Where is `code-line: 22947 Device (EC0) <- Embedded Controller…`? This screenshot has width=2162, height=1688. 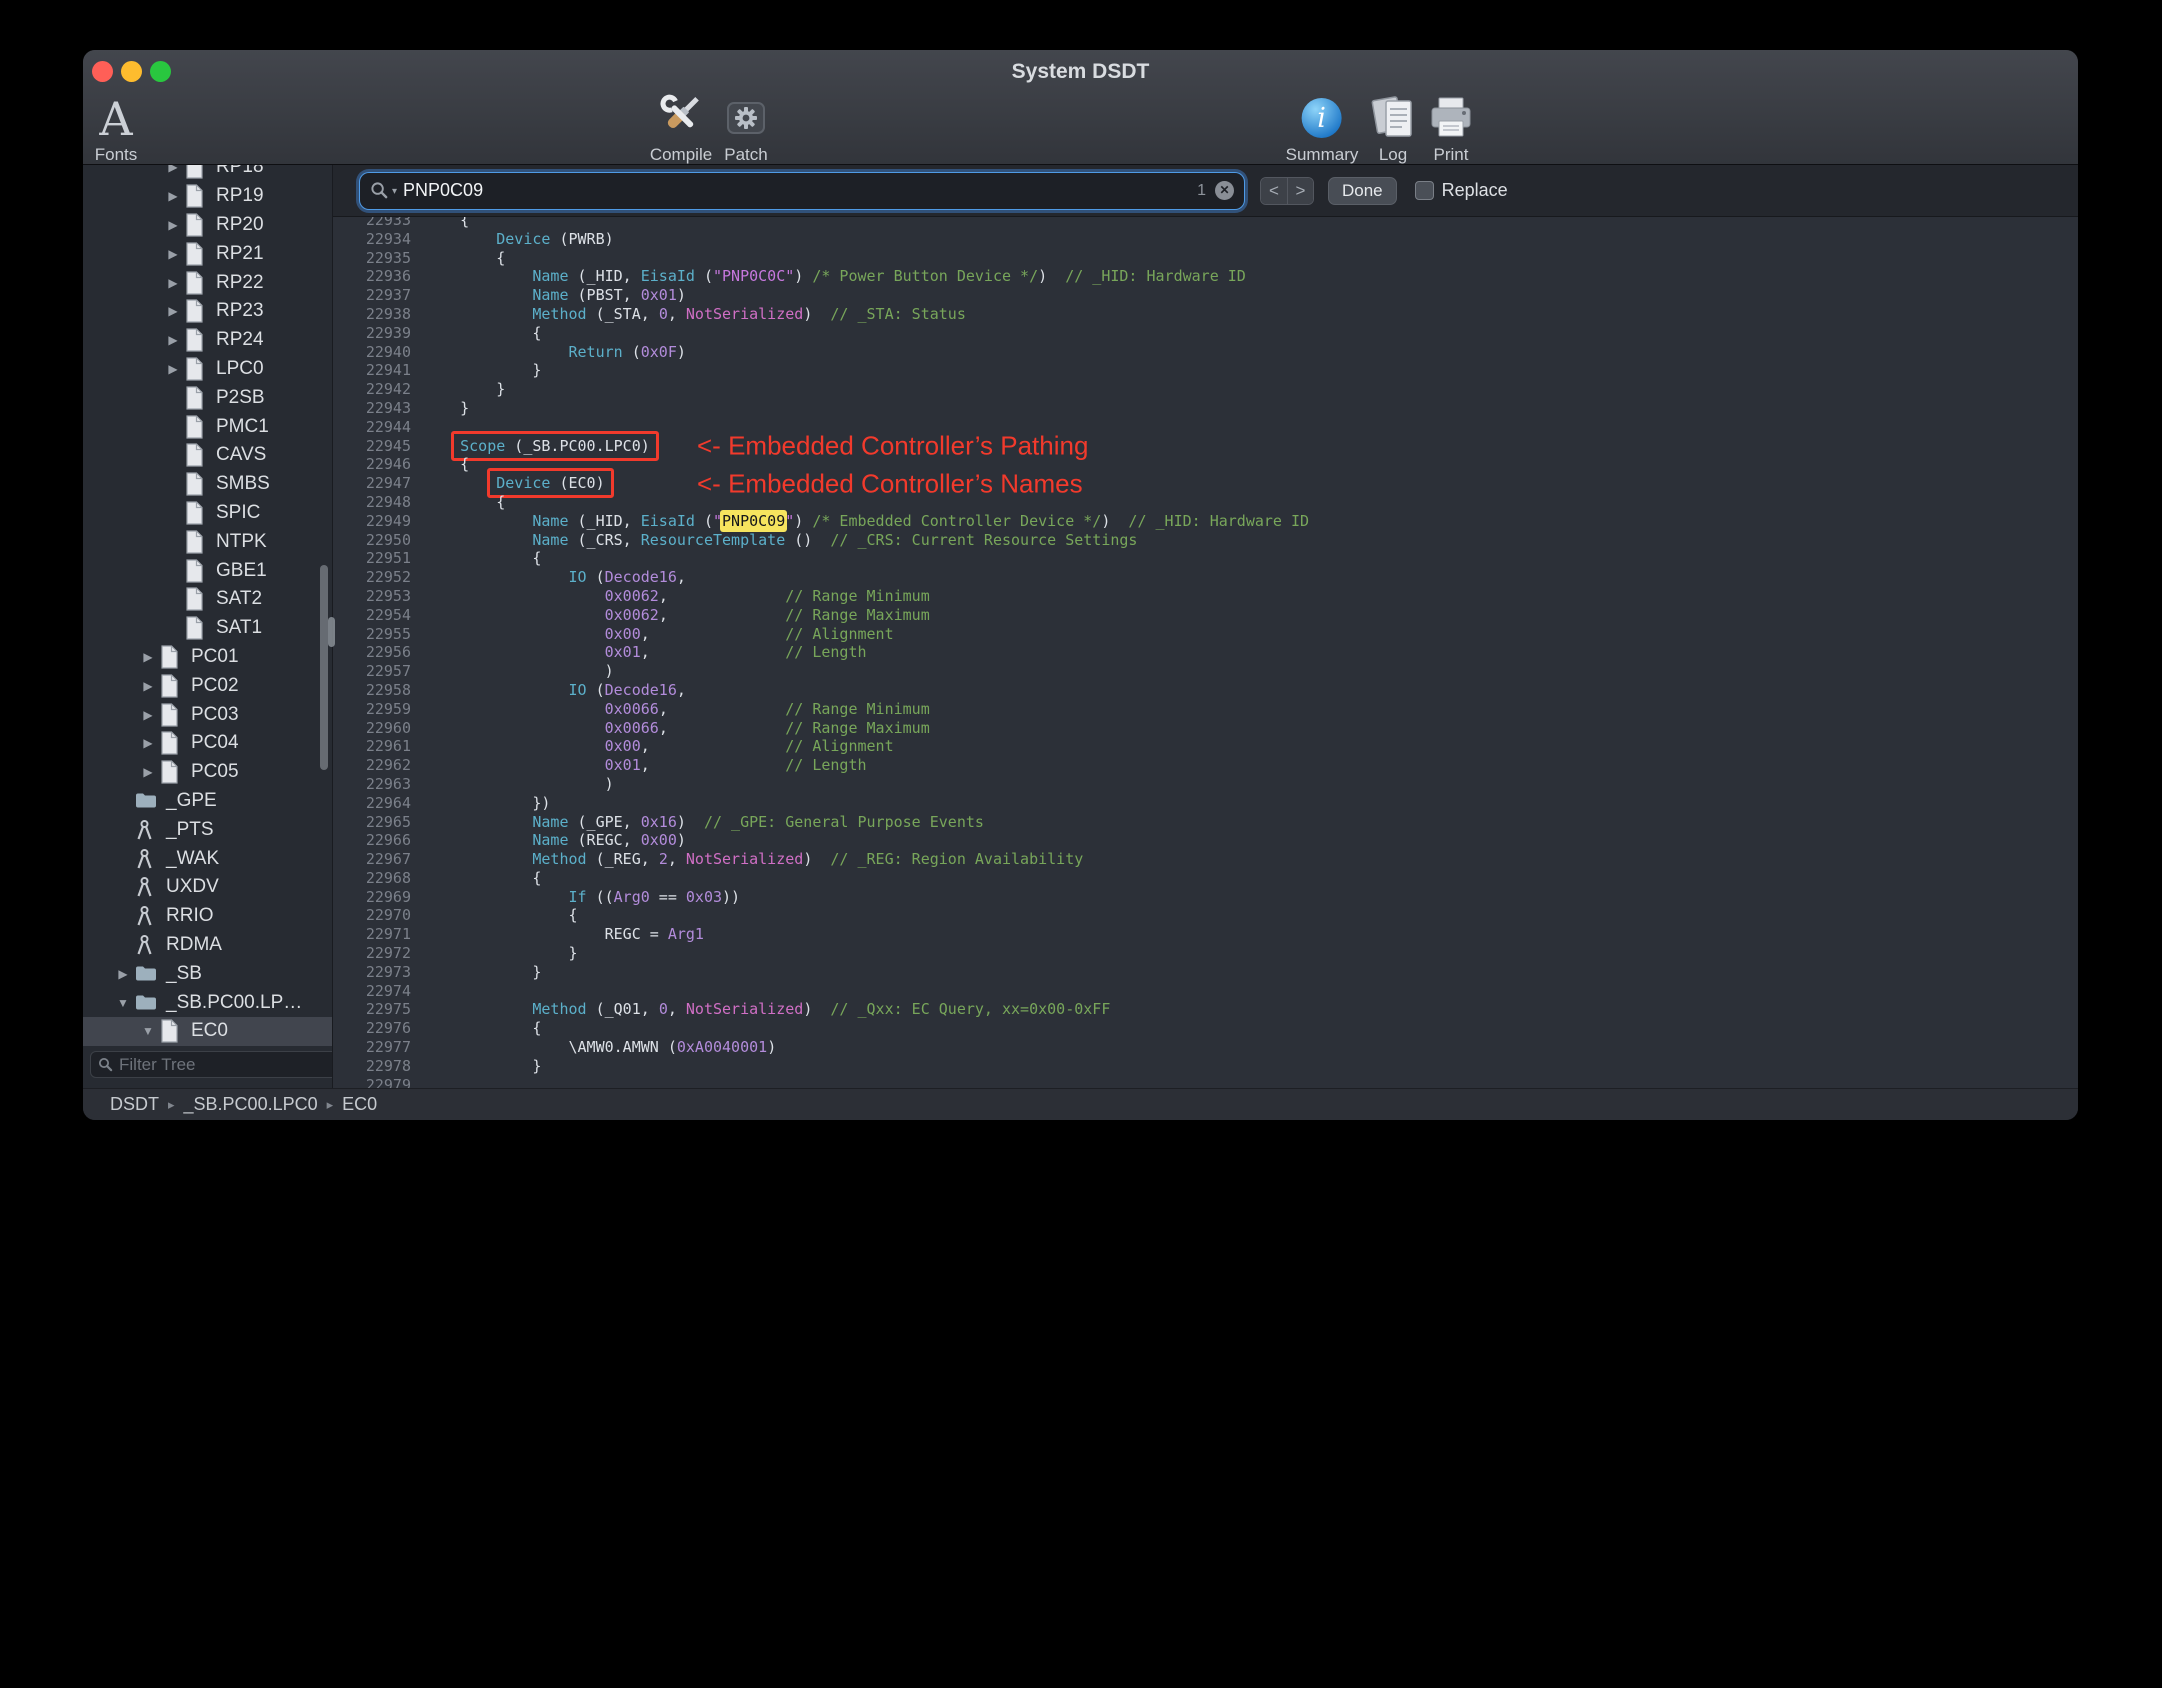
code-line: 22947 Device (EC0) <- Embedded Controller… is located at coordinates (1205, 483).